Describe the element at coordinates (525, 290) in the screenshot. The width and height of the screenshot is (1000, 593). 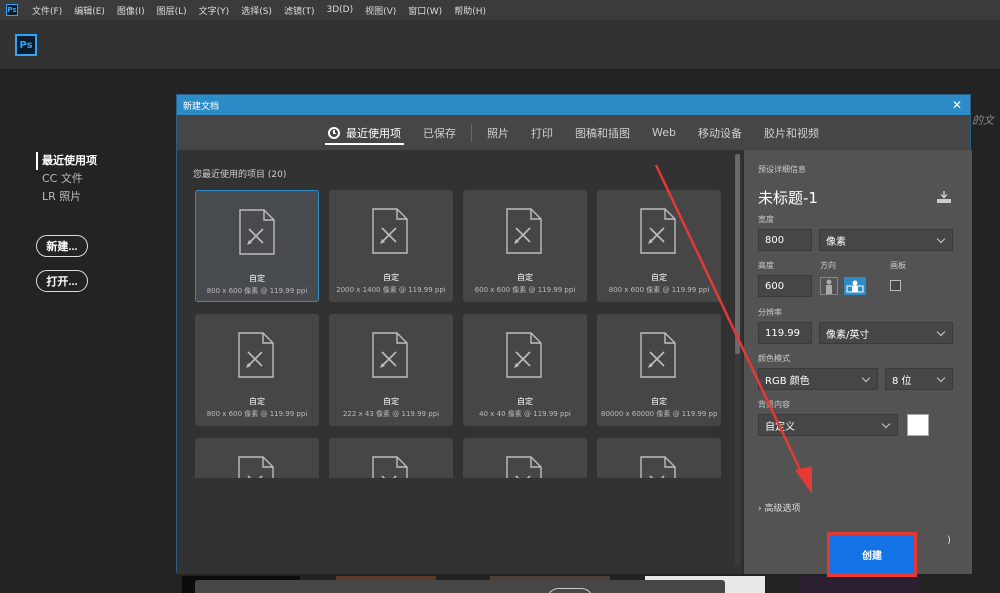
I see `preset-meta: 600 x 600 像素 @ 119.99 ppi` at that location.